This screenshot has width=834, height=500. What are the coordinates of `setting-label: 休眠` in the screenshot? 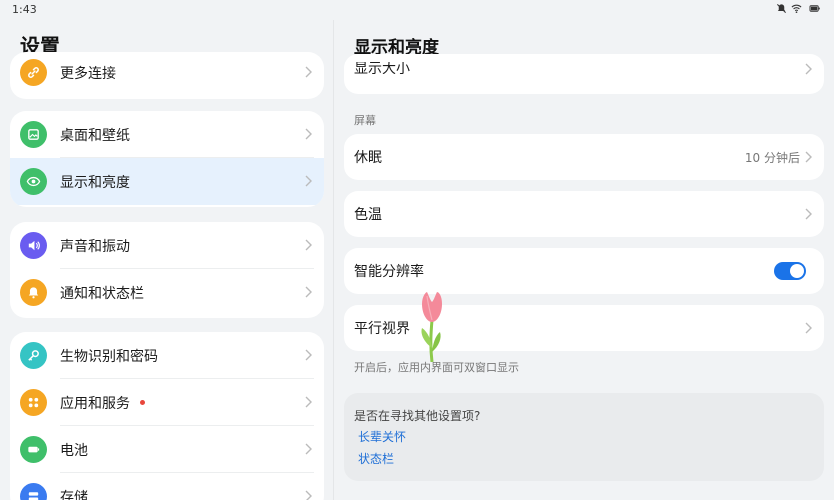 It's located at (368, 158).